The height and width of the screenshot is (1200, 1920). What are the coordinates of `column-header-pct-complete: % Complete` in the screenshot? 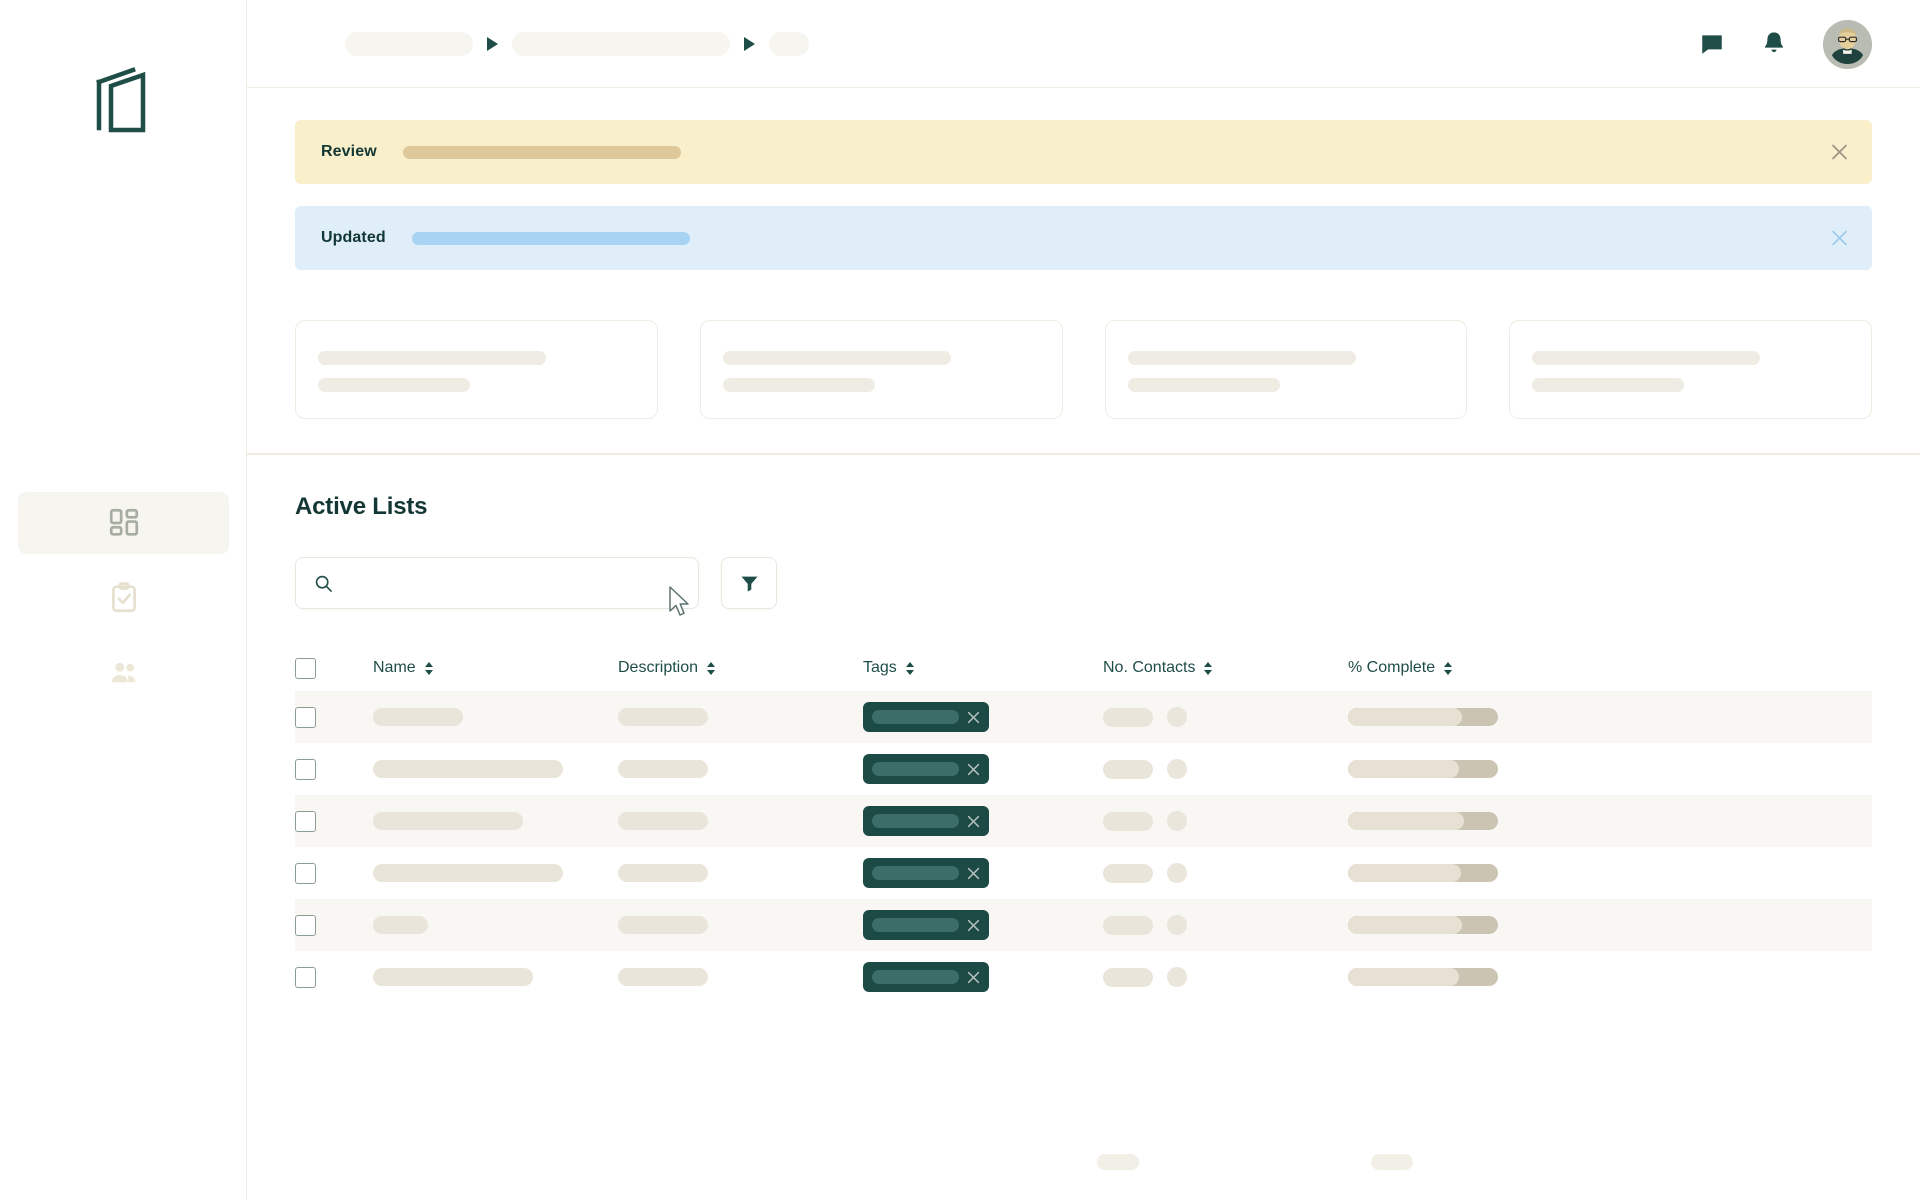 It's located at (1610, 668).